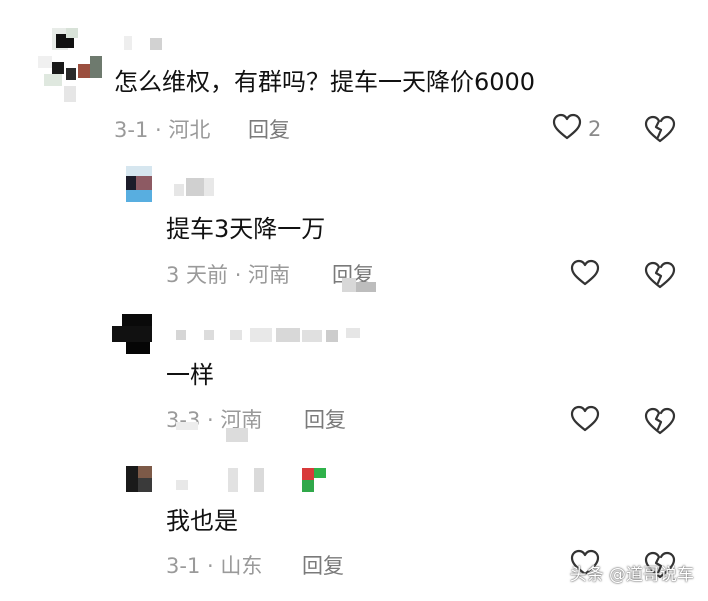 This screenshot has height=601, width=708. Describe the element at coordinates (190, 375) in the screenshot. I see `comment-text: 一样` at that location.